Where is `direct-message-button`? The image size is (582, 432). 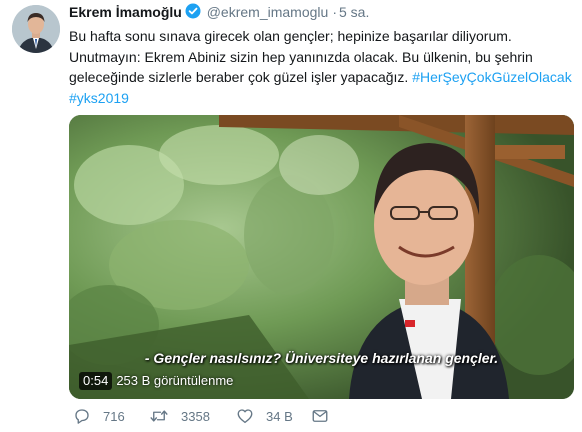
direct-message-button is located at coordinates (326, 416).